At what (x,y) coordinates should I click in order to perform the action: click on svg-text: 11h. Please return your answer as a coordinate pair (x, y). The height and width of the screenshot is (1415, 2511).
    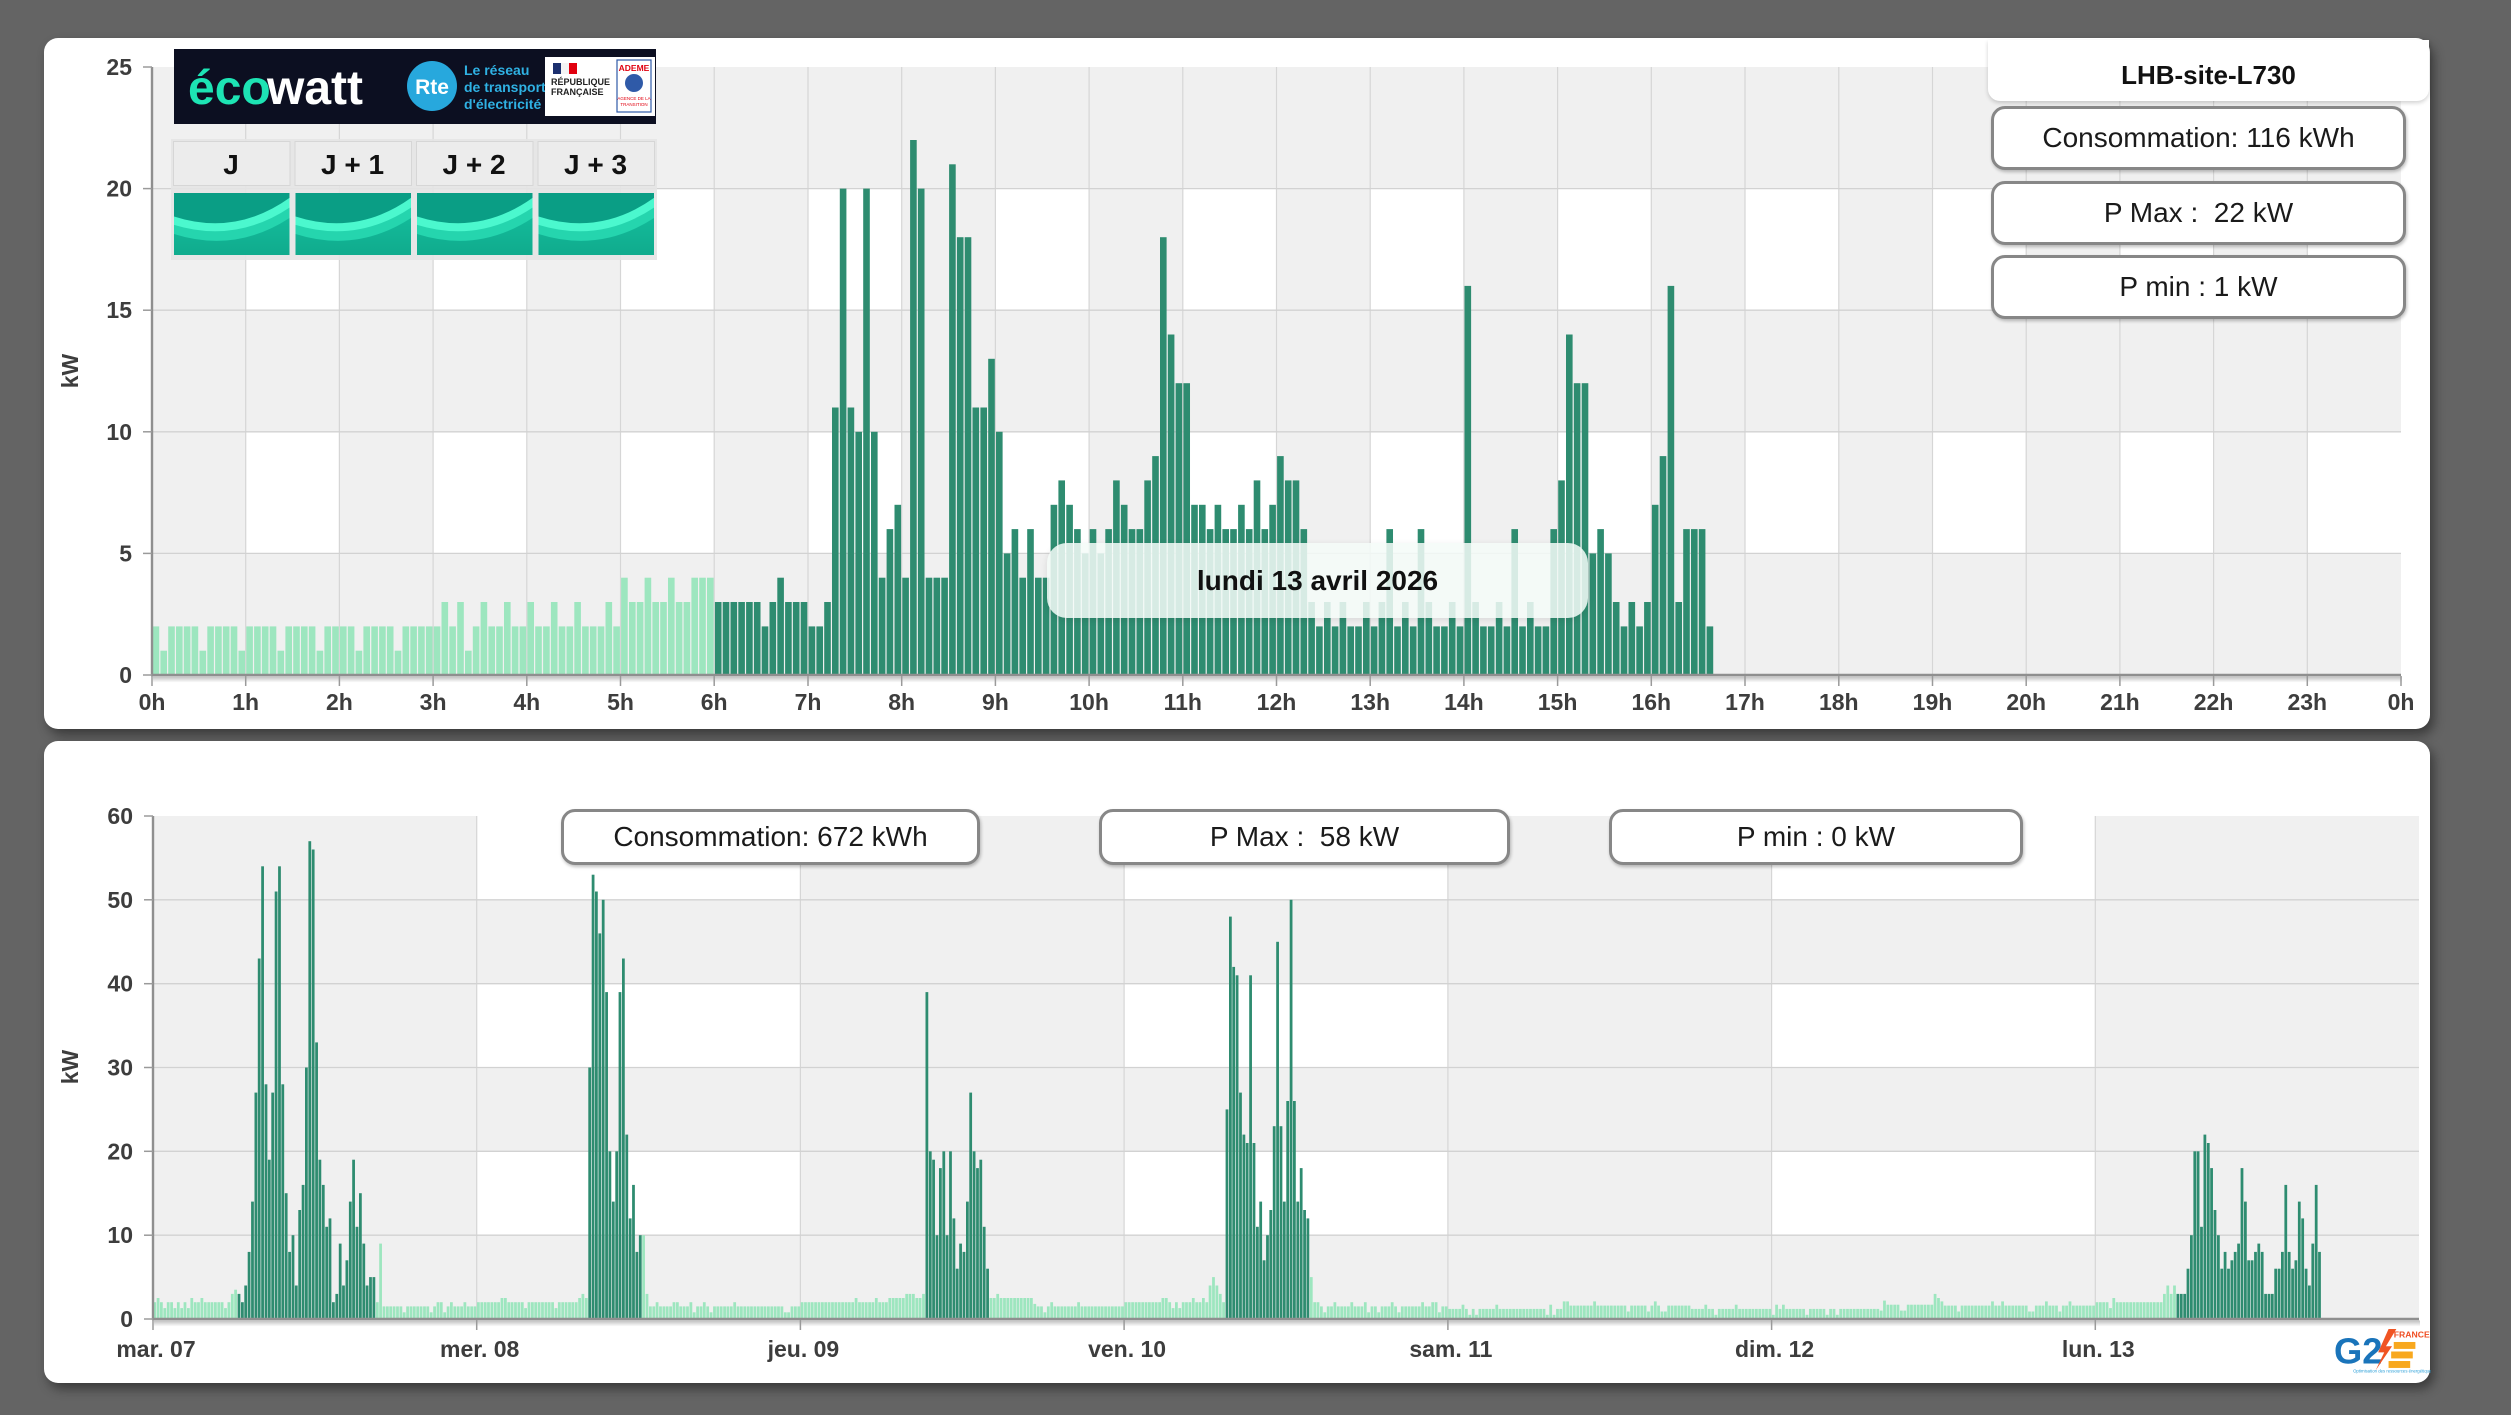
    Looking at the image, I should click on (1183, 702).